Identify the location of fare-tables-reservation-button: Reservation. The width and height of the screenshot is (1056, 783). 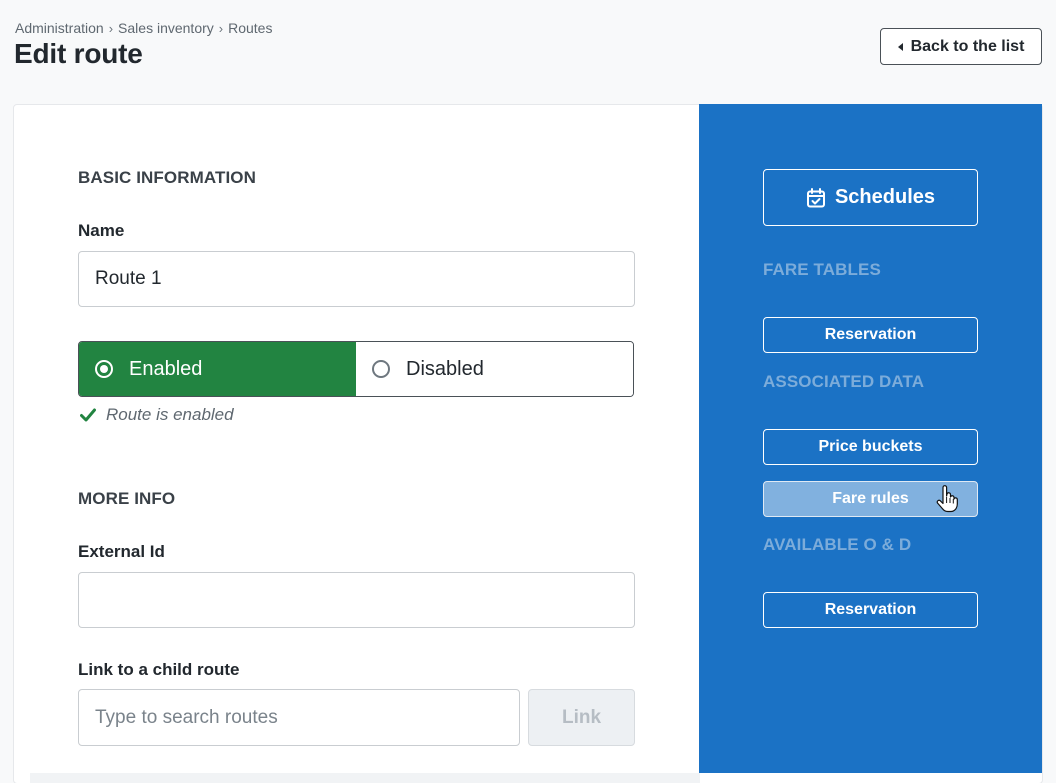
(870, 335).